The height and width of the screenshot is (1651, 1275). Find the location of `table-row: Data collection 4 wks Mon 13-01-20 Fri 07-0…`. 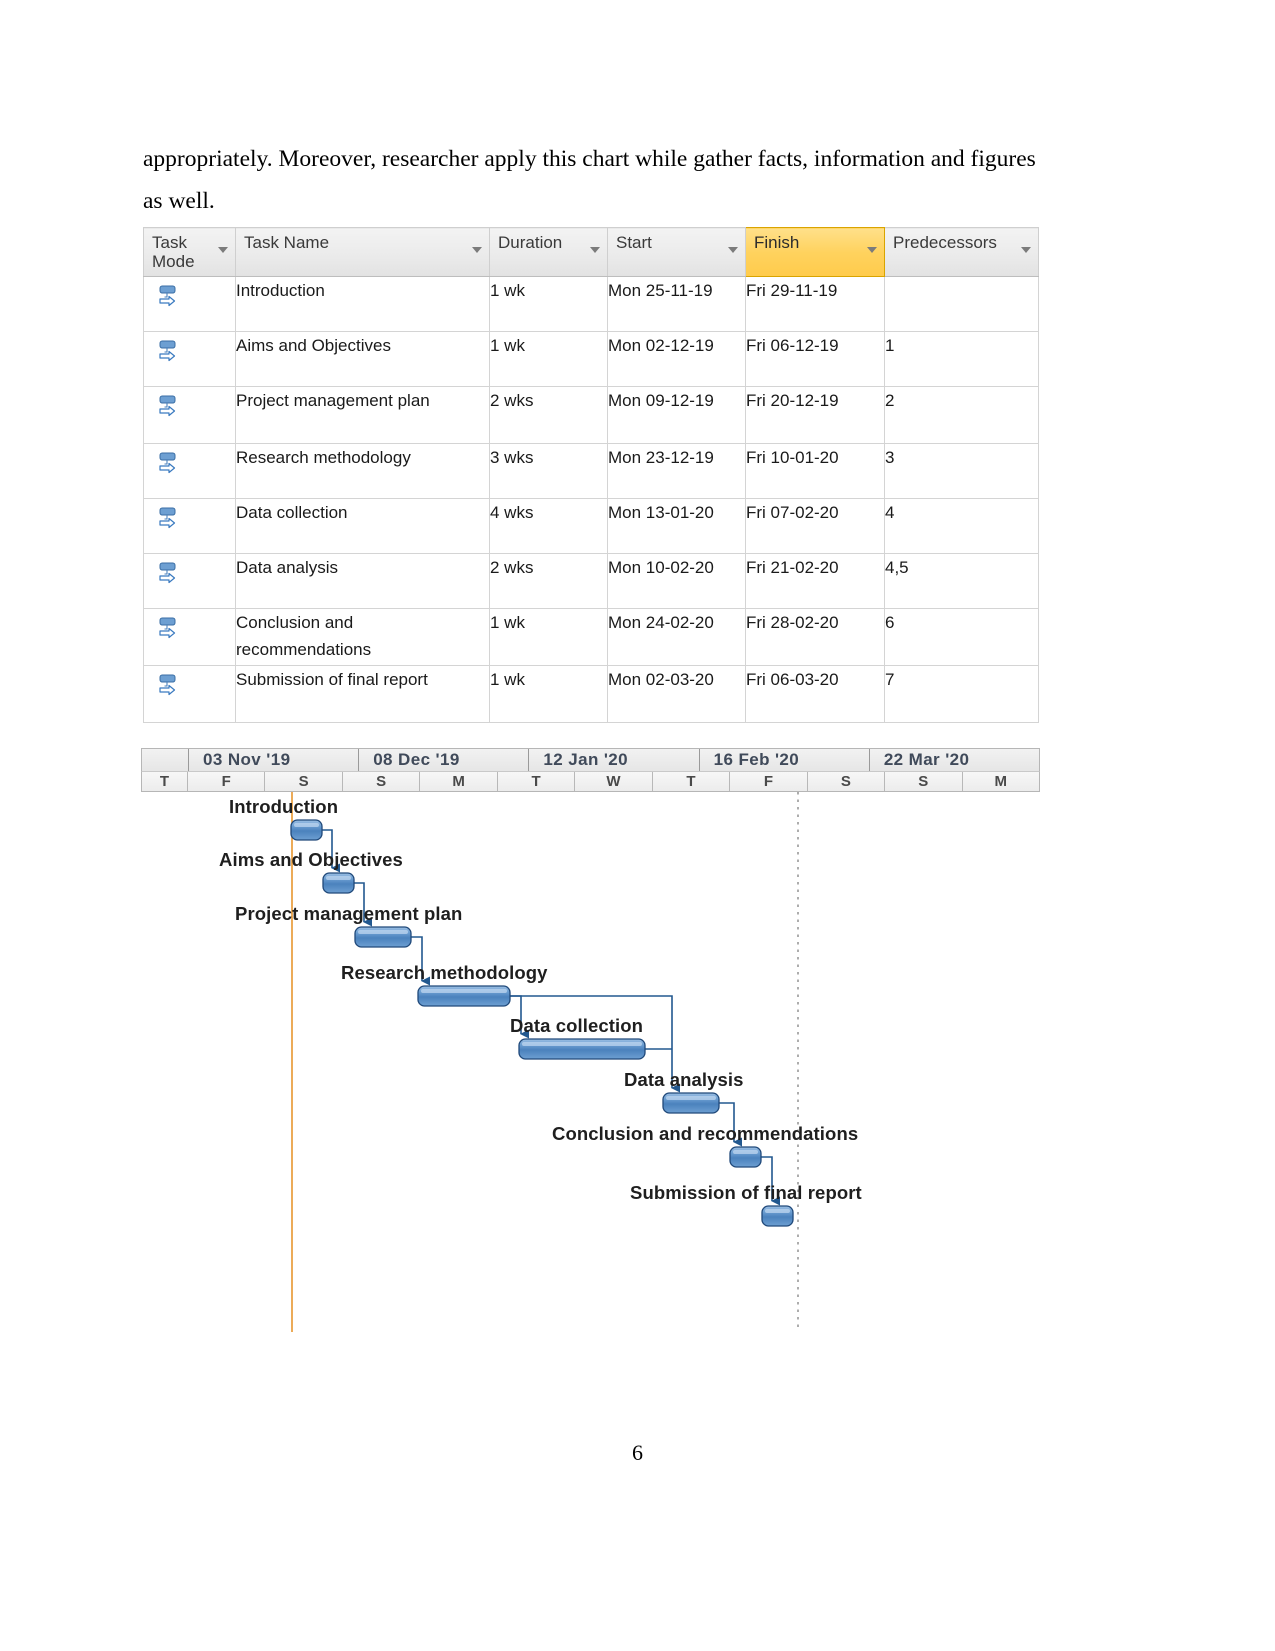

table-row: Data collection 4 wks Mon 13-01-20 Fri 07-0… is located at coordinates (591, 526).